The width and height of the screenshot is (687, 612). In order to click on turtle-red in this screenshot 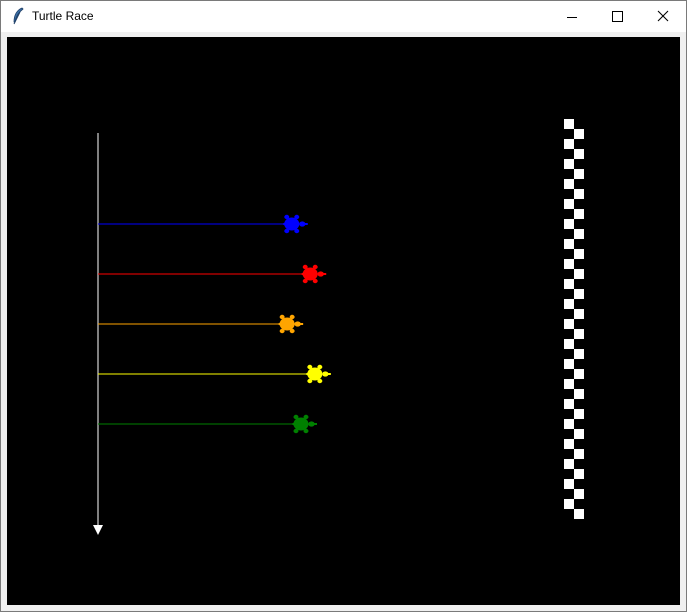, I will do `click(313, 274)`.